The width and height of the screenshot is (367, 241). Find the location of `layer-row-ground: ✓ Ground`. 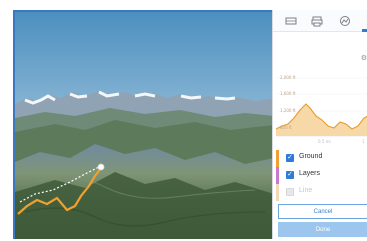

layer-row-ground: ✓ Ground is located at coordinates (321, 158).